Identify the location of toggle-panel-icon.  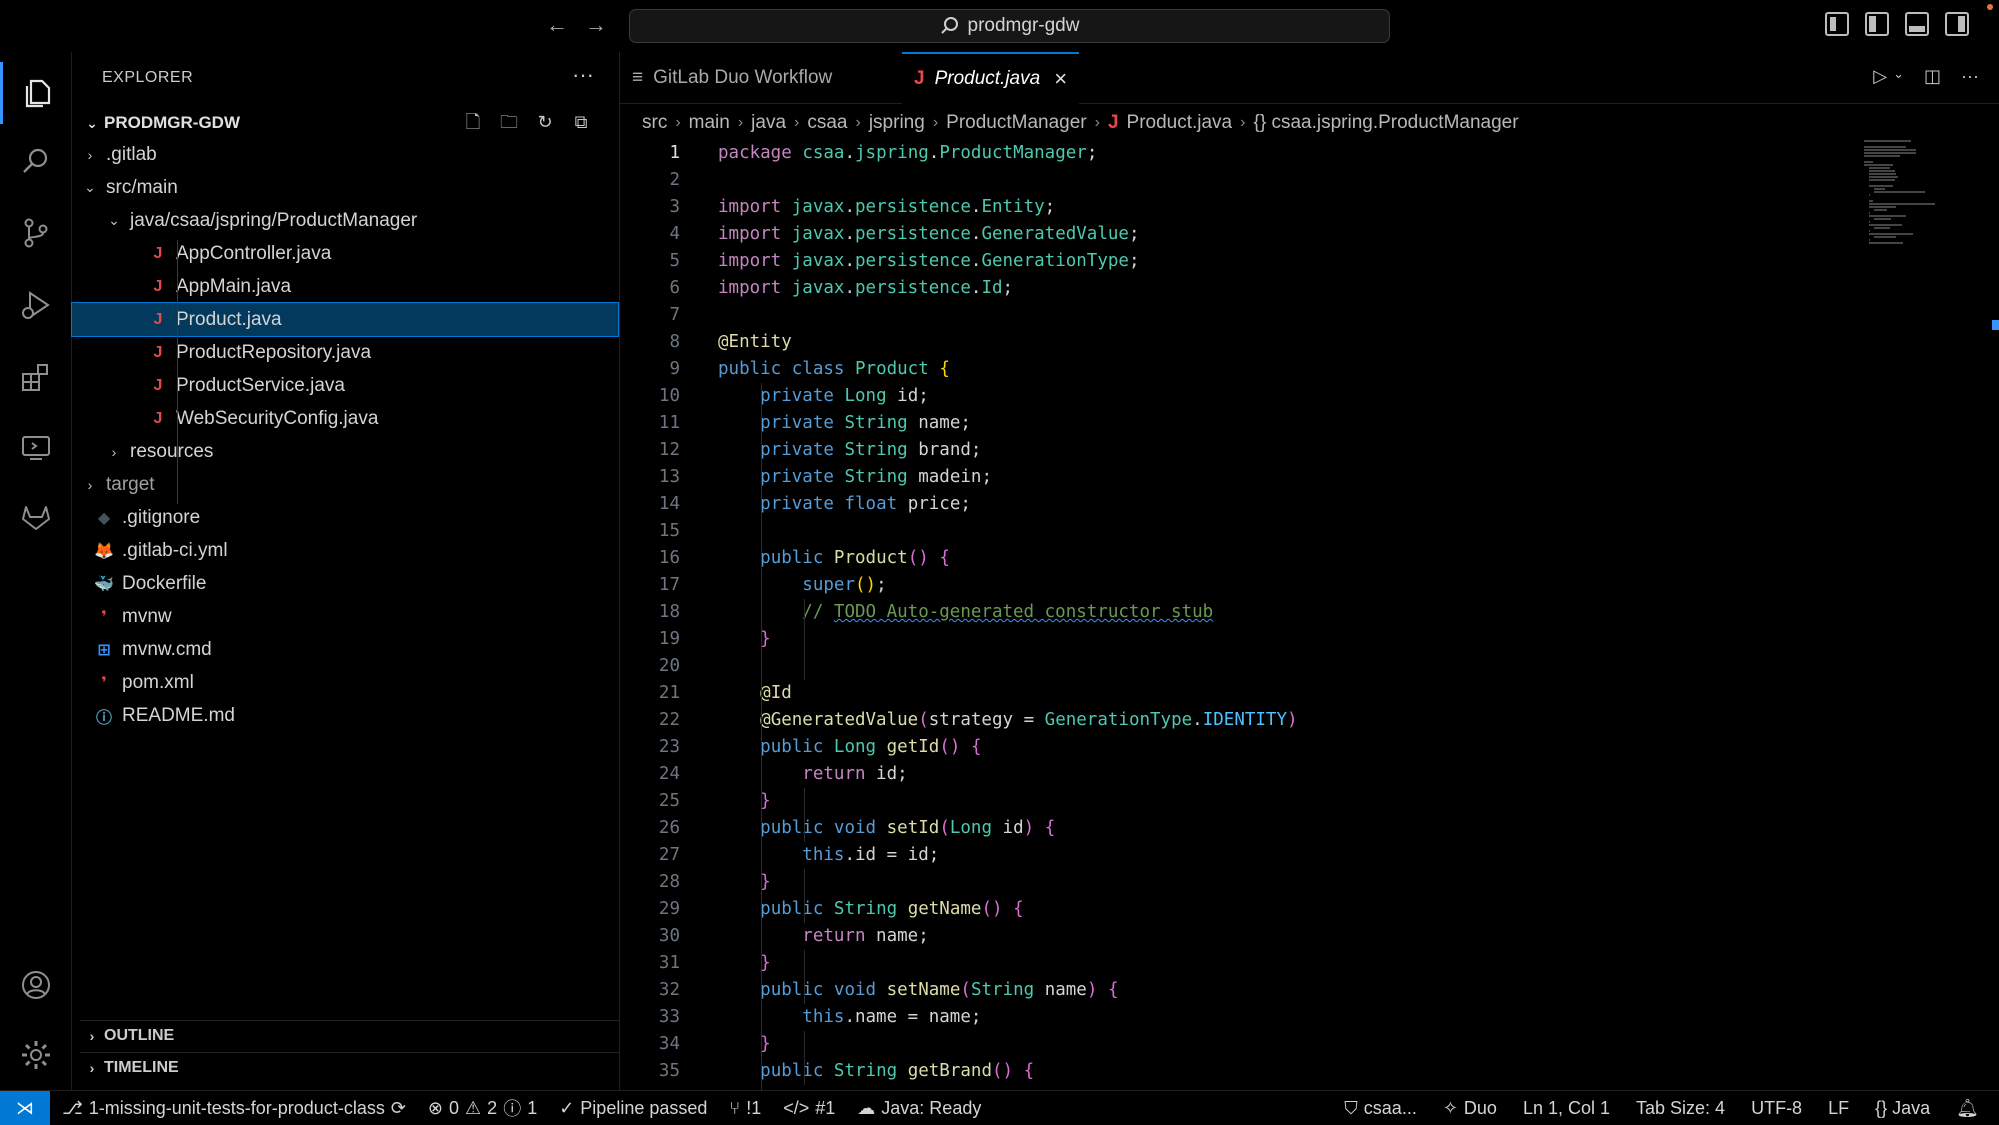
(1917, 24).